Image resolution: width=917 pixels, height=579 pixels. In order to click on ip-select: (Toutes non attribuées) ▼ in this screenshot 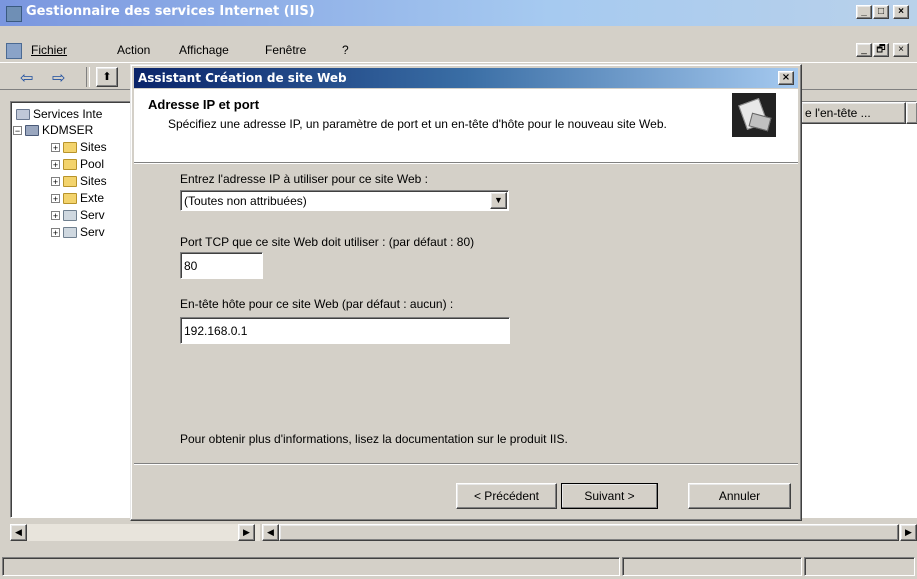, I will do `click(344, 200)`.